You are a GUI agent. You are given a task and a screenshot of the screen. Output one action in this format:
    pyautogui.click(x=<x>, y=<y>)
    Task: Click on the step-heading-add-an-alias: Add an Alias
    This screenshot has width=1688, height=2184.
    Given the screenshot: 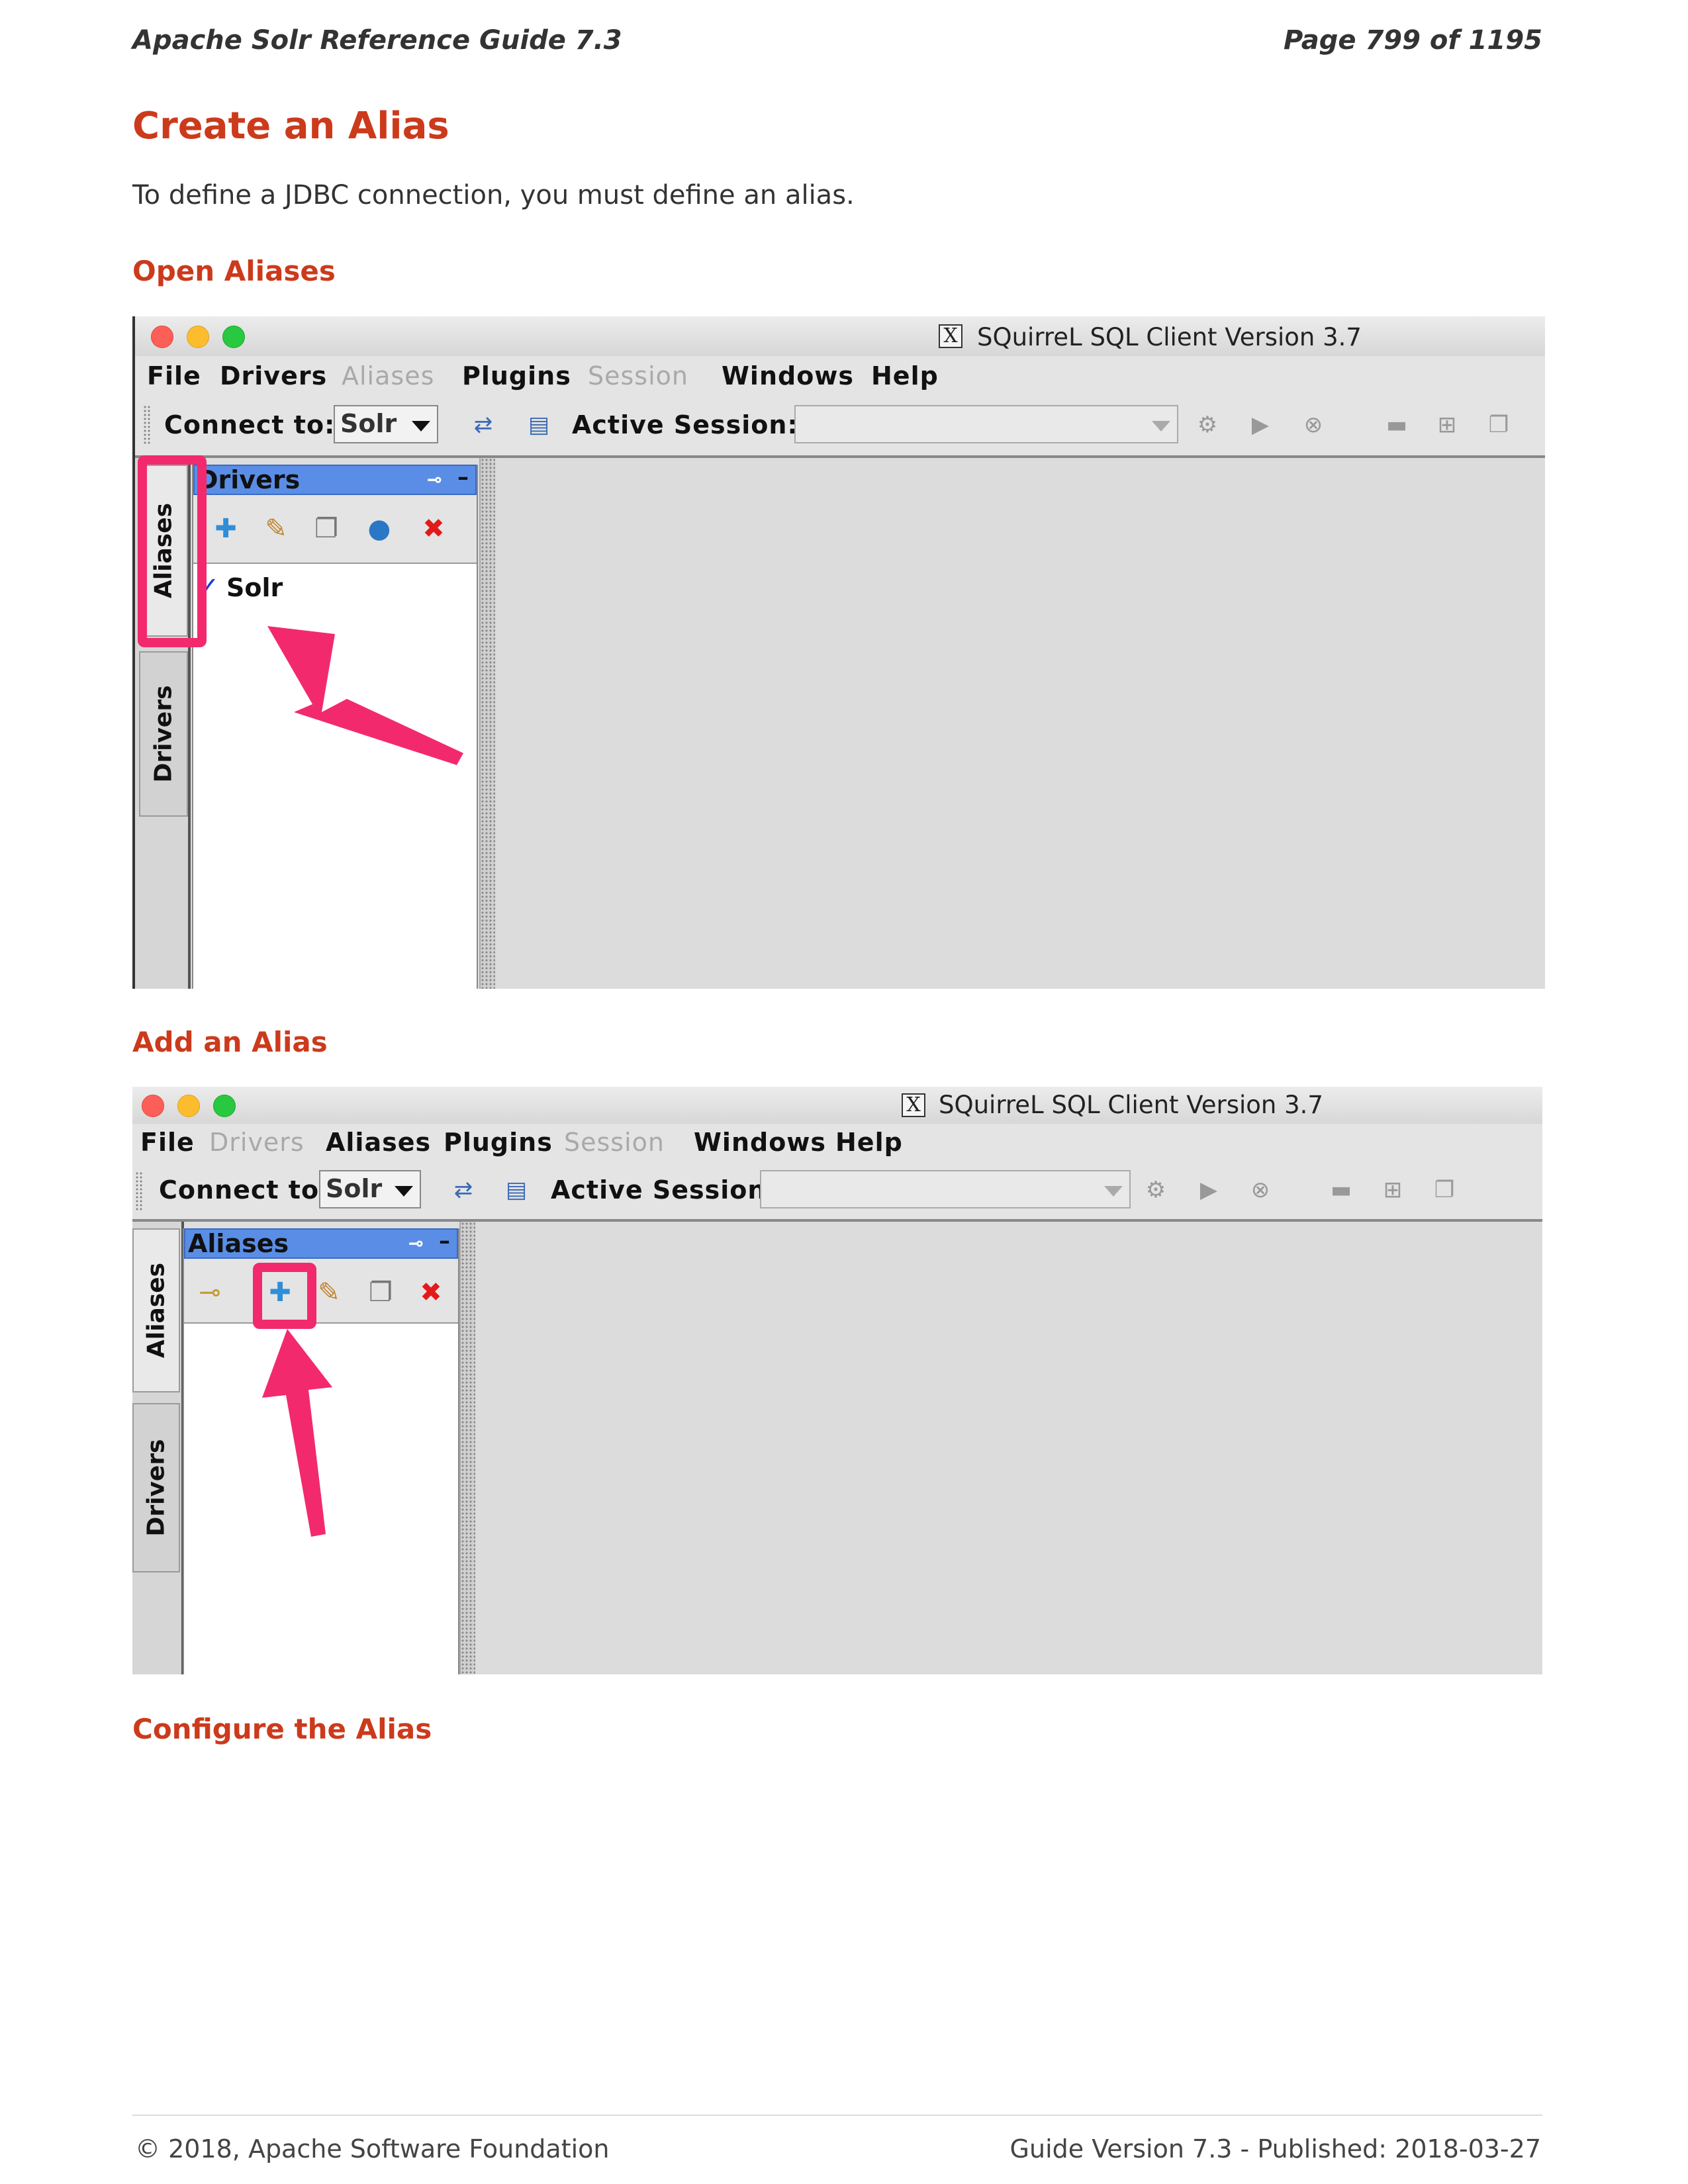 What is the action you would take?
    pyautogui.click(x=230, y=1042)
    